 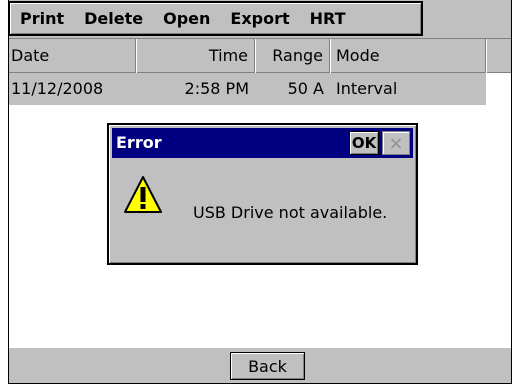 What do you see at coordinates (216, 88) in the screenshot?
I see `cell-time: 2:58 PM` at bounding box center [216, 88].